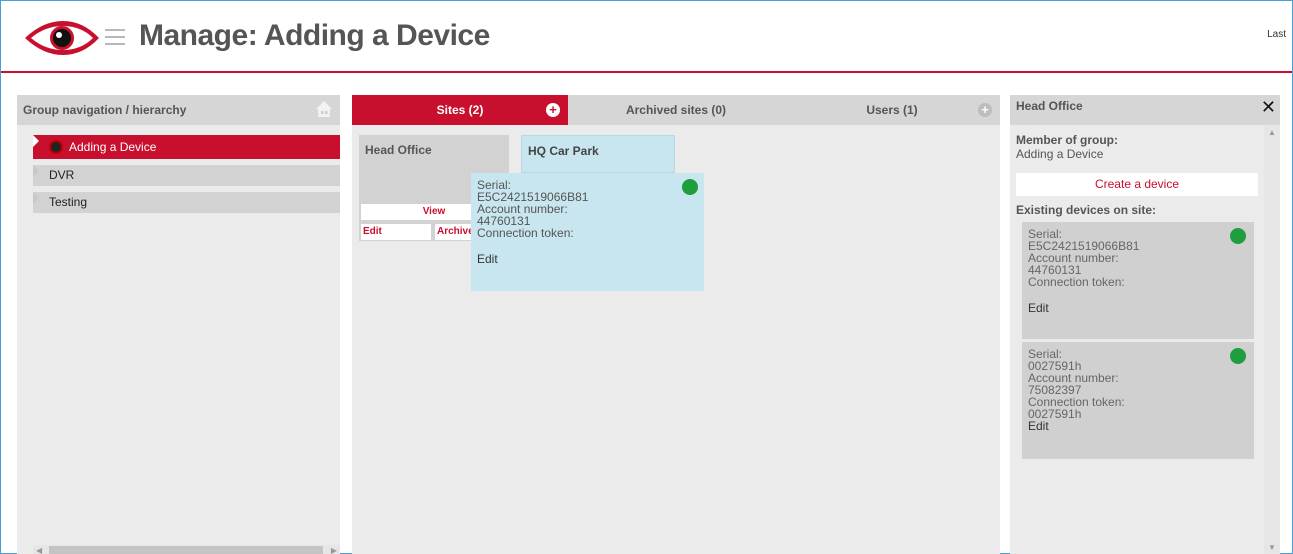 This screenshot has width=1293, height=554. I want to click on tree-item-adding-a-device: Adding a Device, so click(186, 147).